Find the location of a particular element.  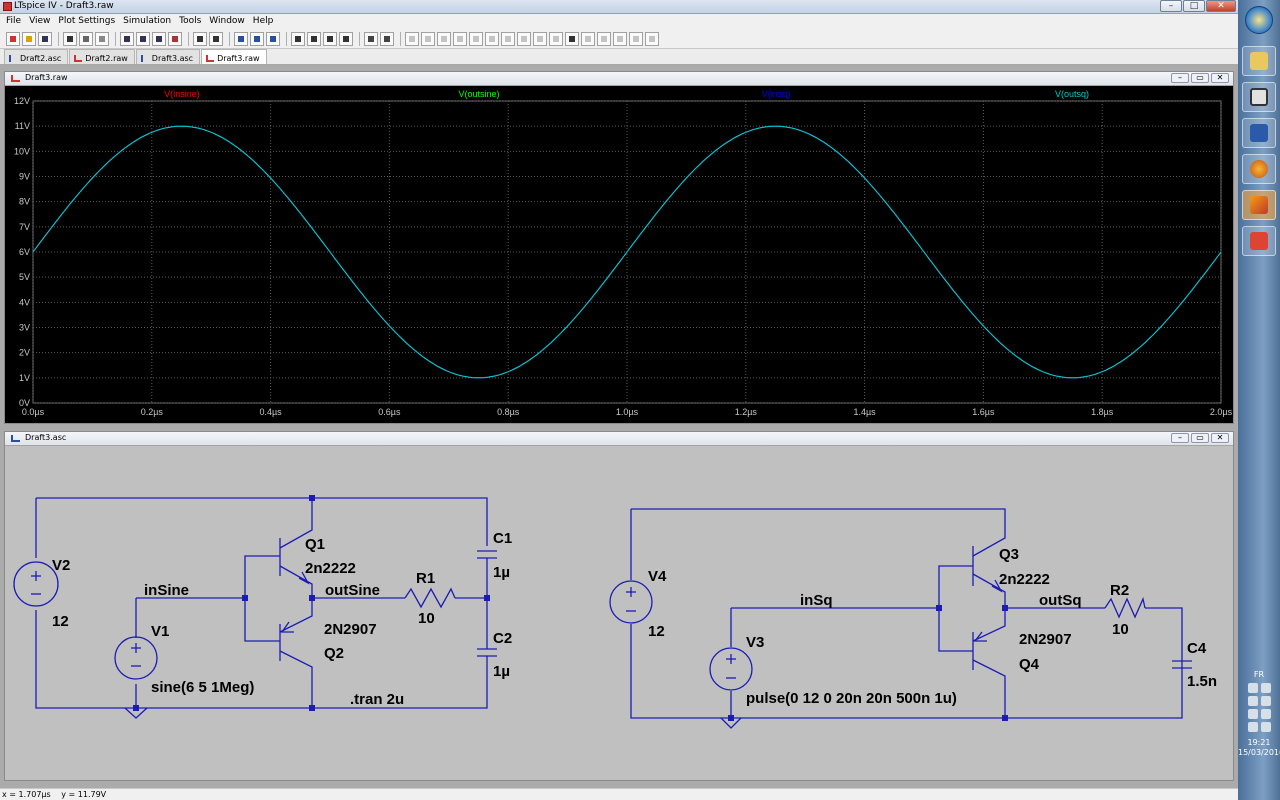

find-icon is located at coordinates (346, 38).